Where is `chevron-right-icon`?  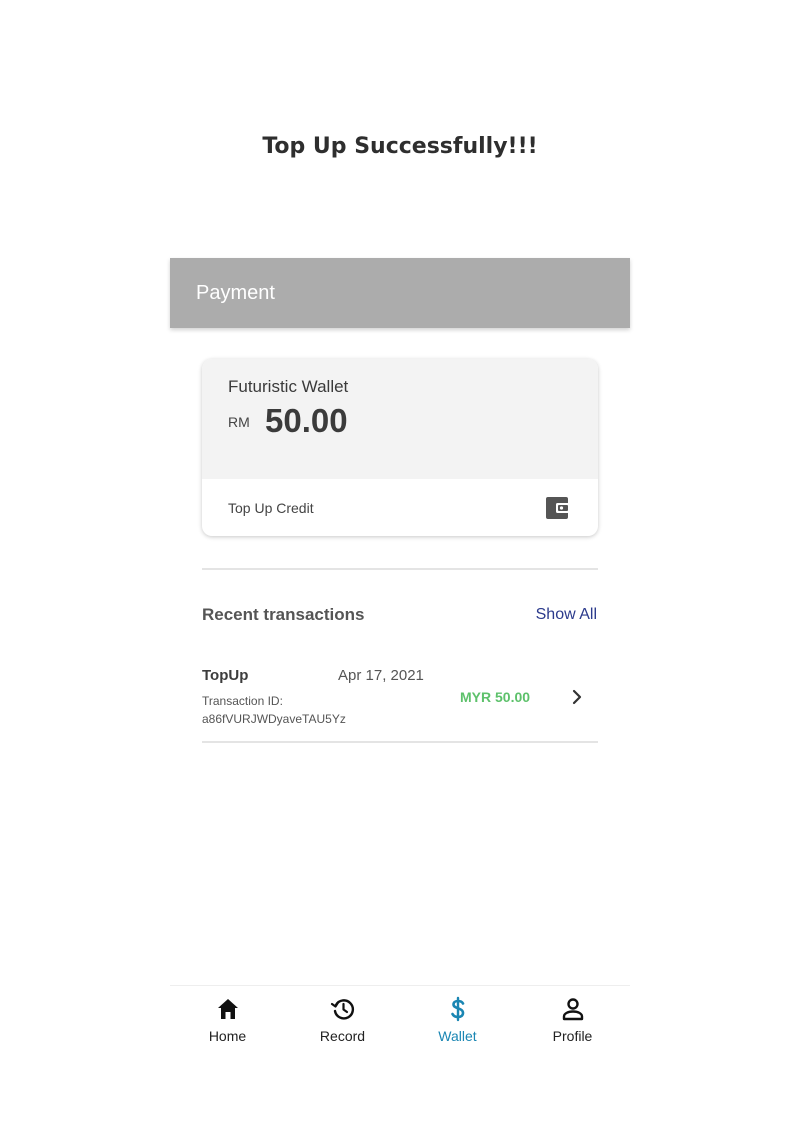
chevron-right-icon is located at coordinates (577, 697).